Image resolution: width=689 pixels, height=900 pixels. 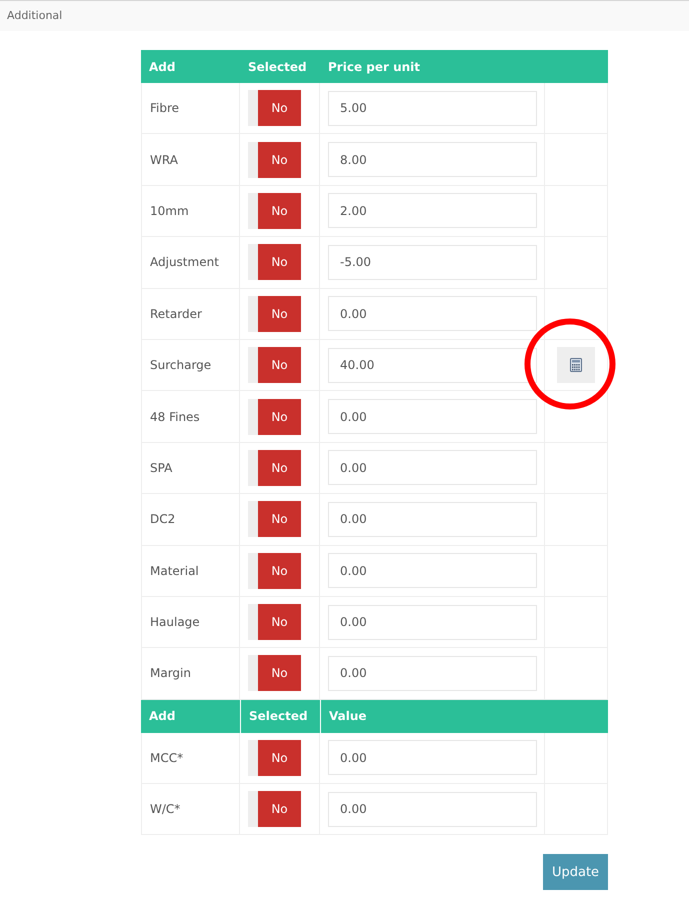 I want to click on row-label: SPA, so click(x=161, y=468).